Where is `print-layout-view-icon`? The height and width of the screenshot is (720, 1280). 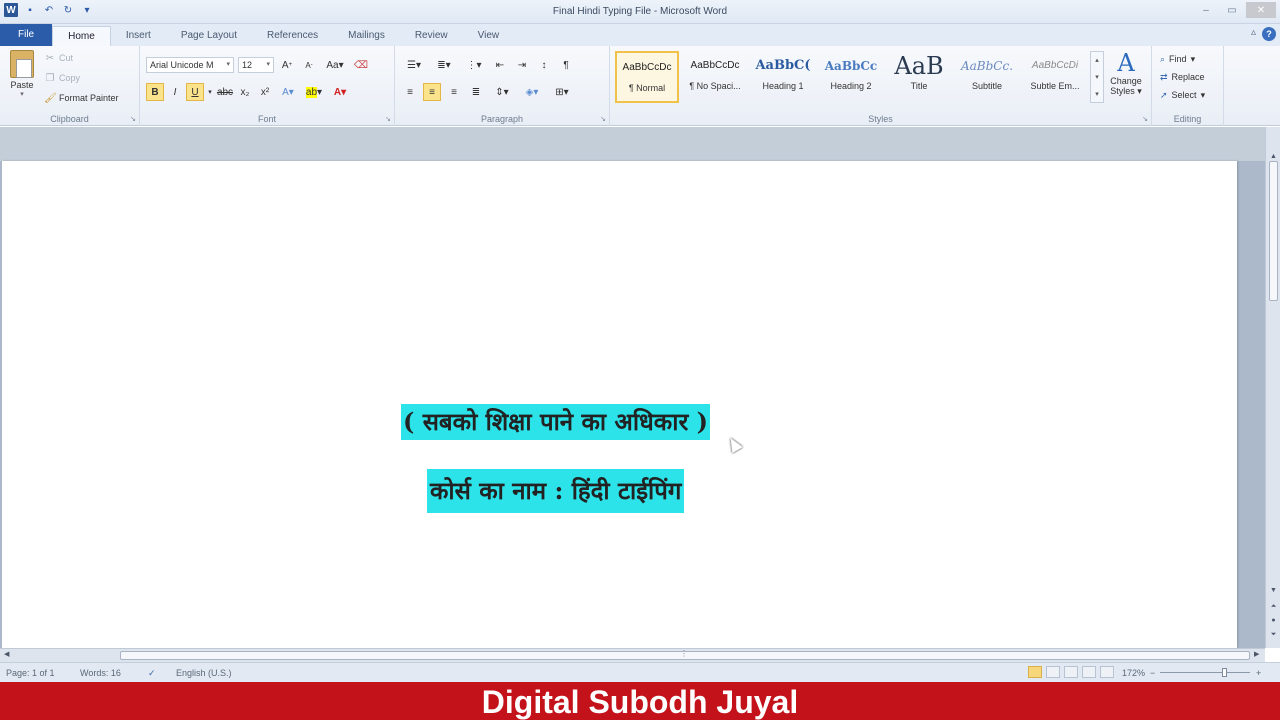
print-layout-view-icon is located at coordinates (1035, 672).